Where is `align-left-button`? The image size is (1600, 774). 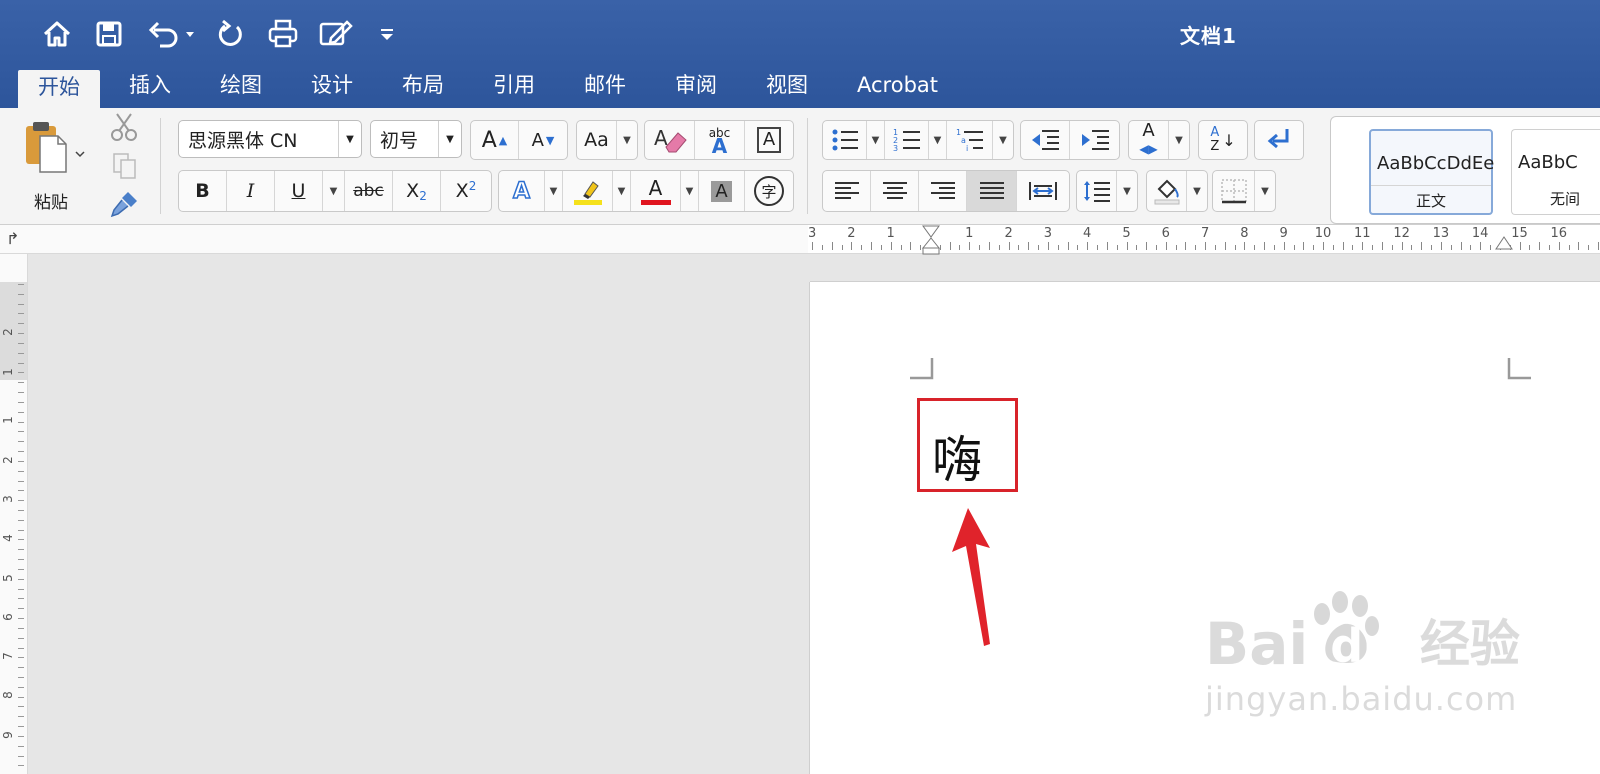 align-left-button is located at coordinates (847, 191).